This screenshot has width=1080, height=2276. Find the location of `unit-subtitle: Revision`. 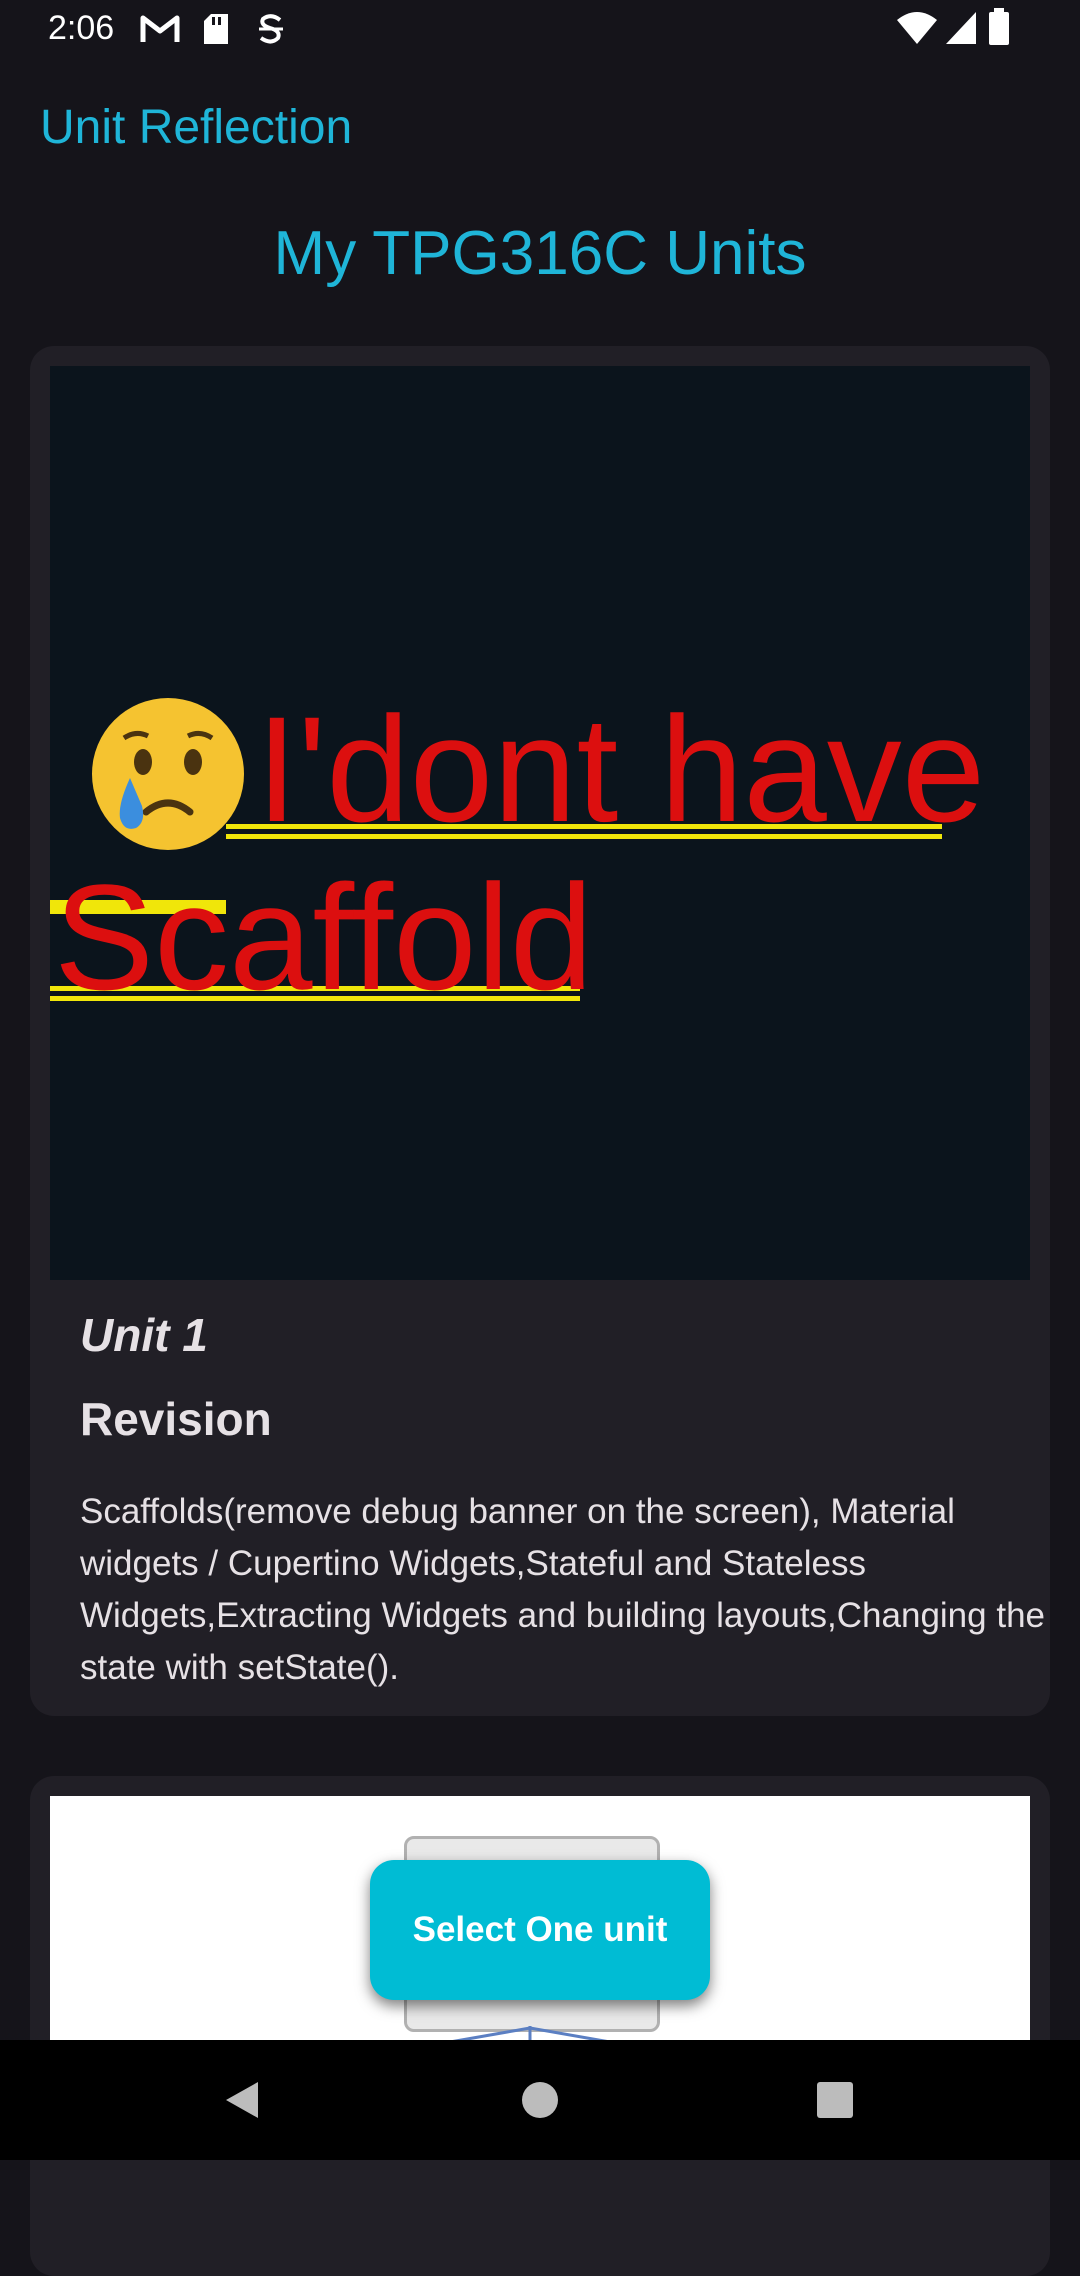

unit-subtitle: Revision is located at coordinates (176, 1419).